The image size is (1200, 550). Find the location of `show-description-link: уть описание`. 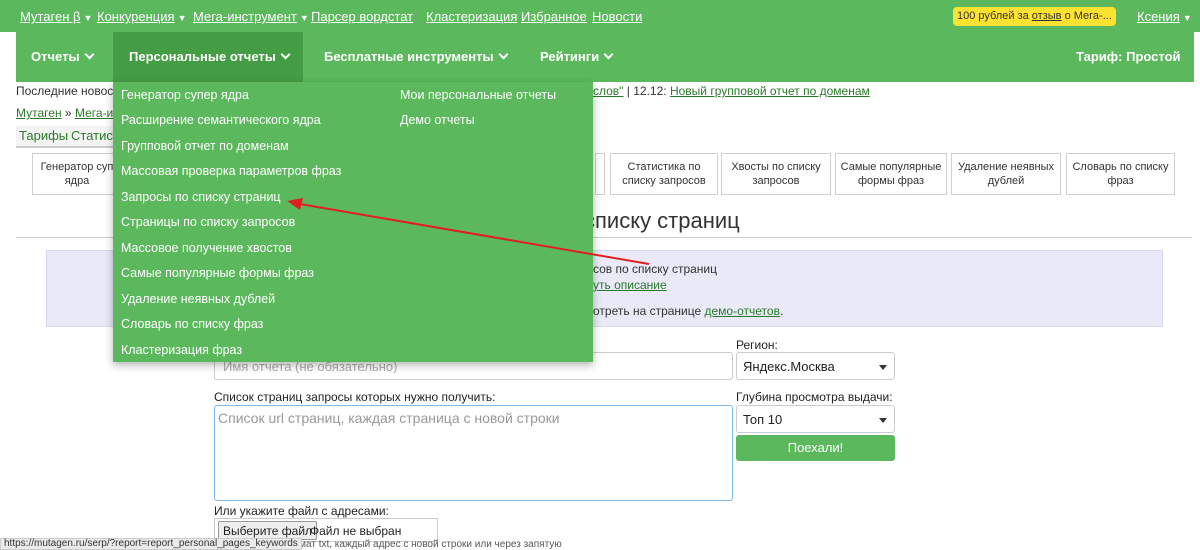

show-description-link: уть описание is located at coordinates (630, 285).